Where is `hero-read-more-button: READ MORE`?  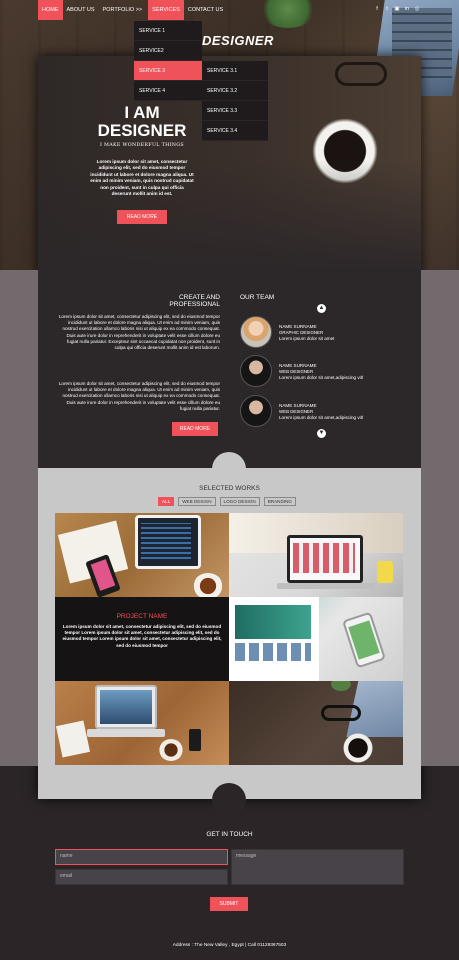 hero-read-more-button: READ MORE is located at coordinates (142, 217).